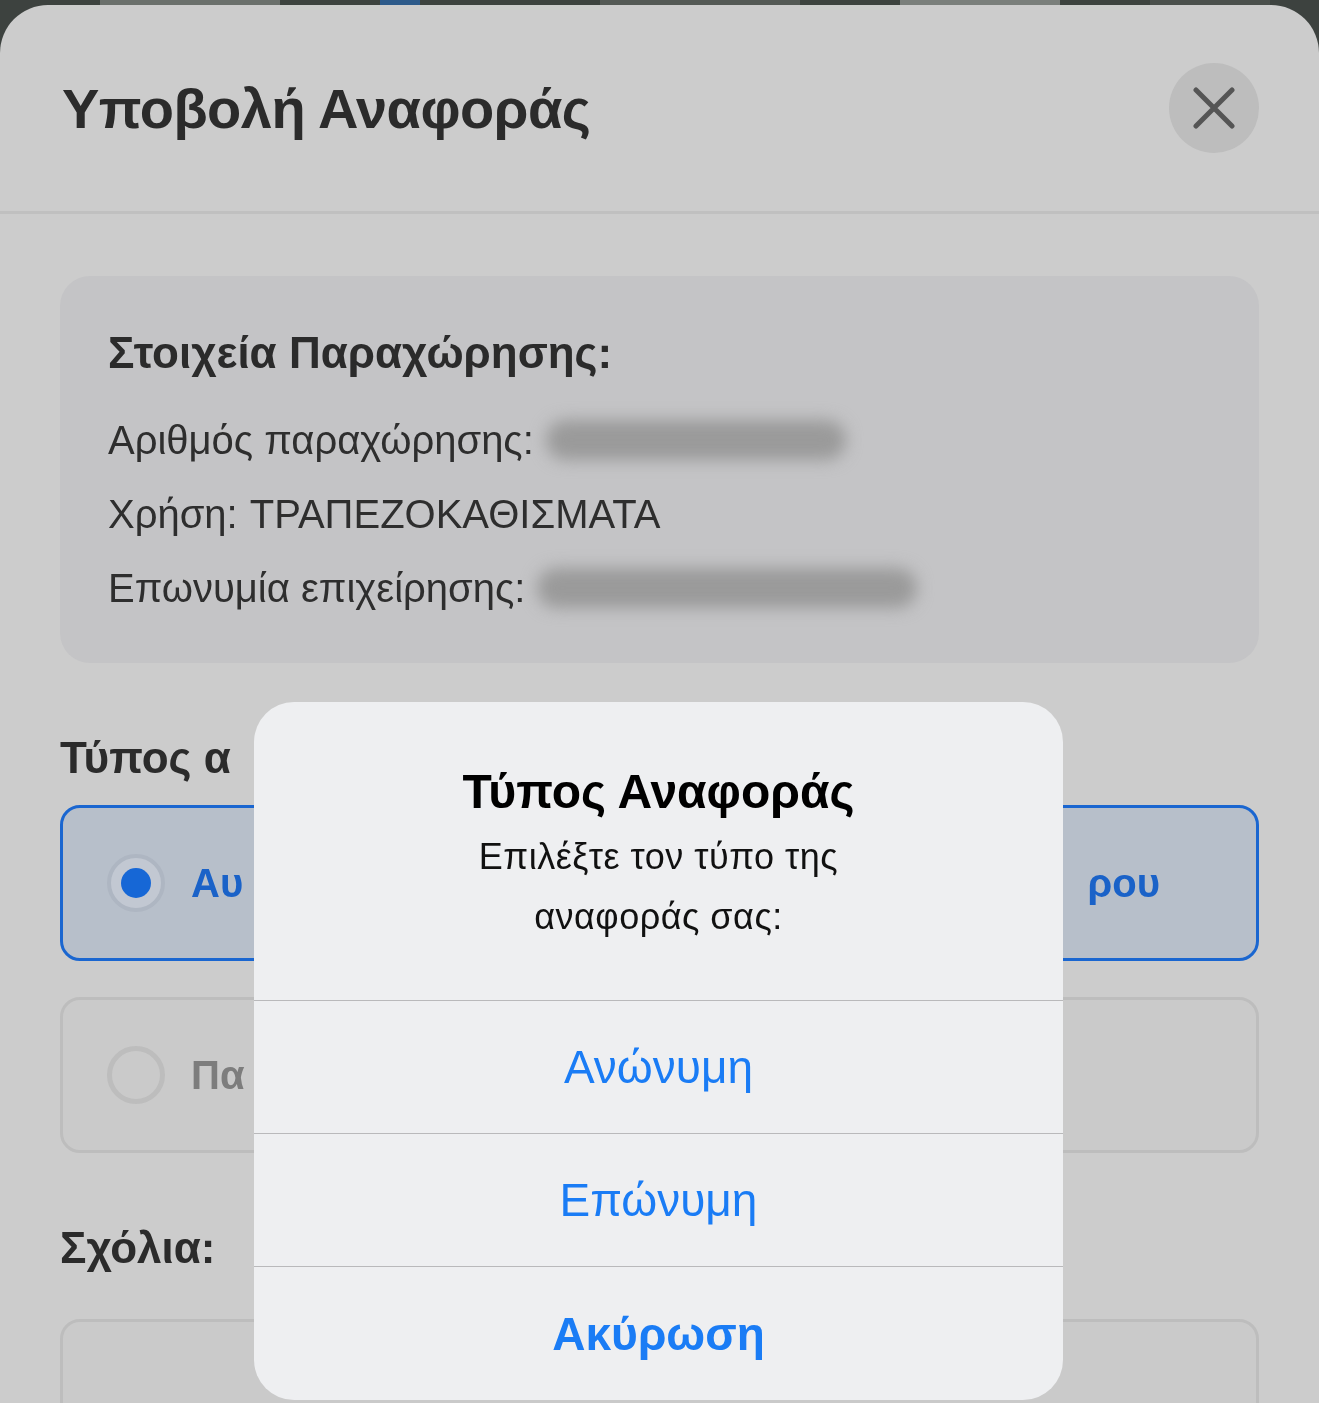 The image size is (1319, 1403). Describe the element at coordinates (1123, 883) in the screenshot. I see `option-label: ρου` at that location.